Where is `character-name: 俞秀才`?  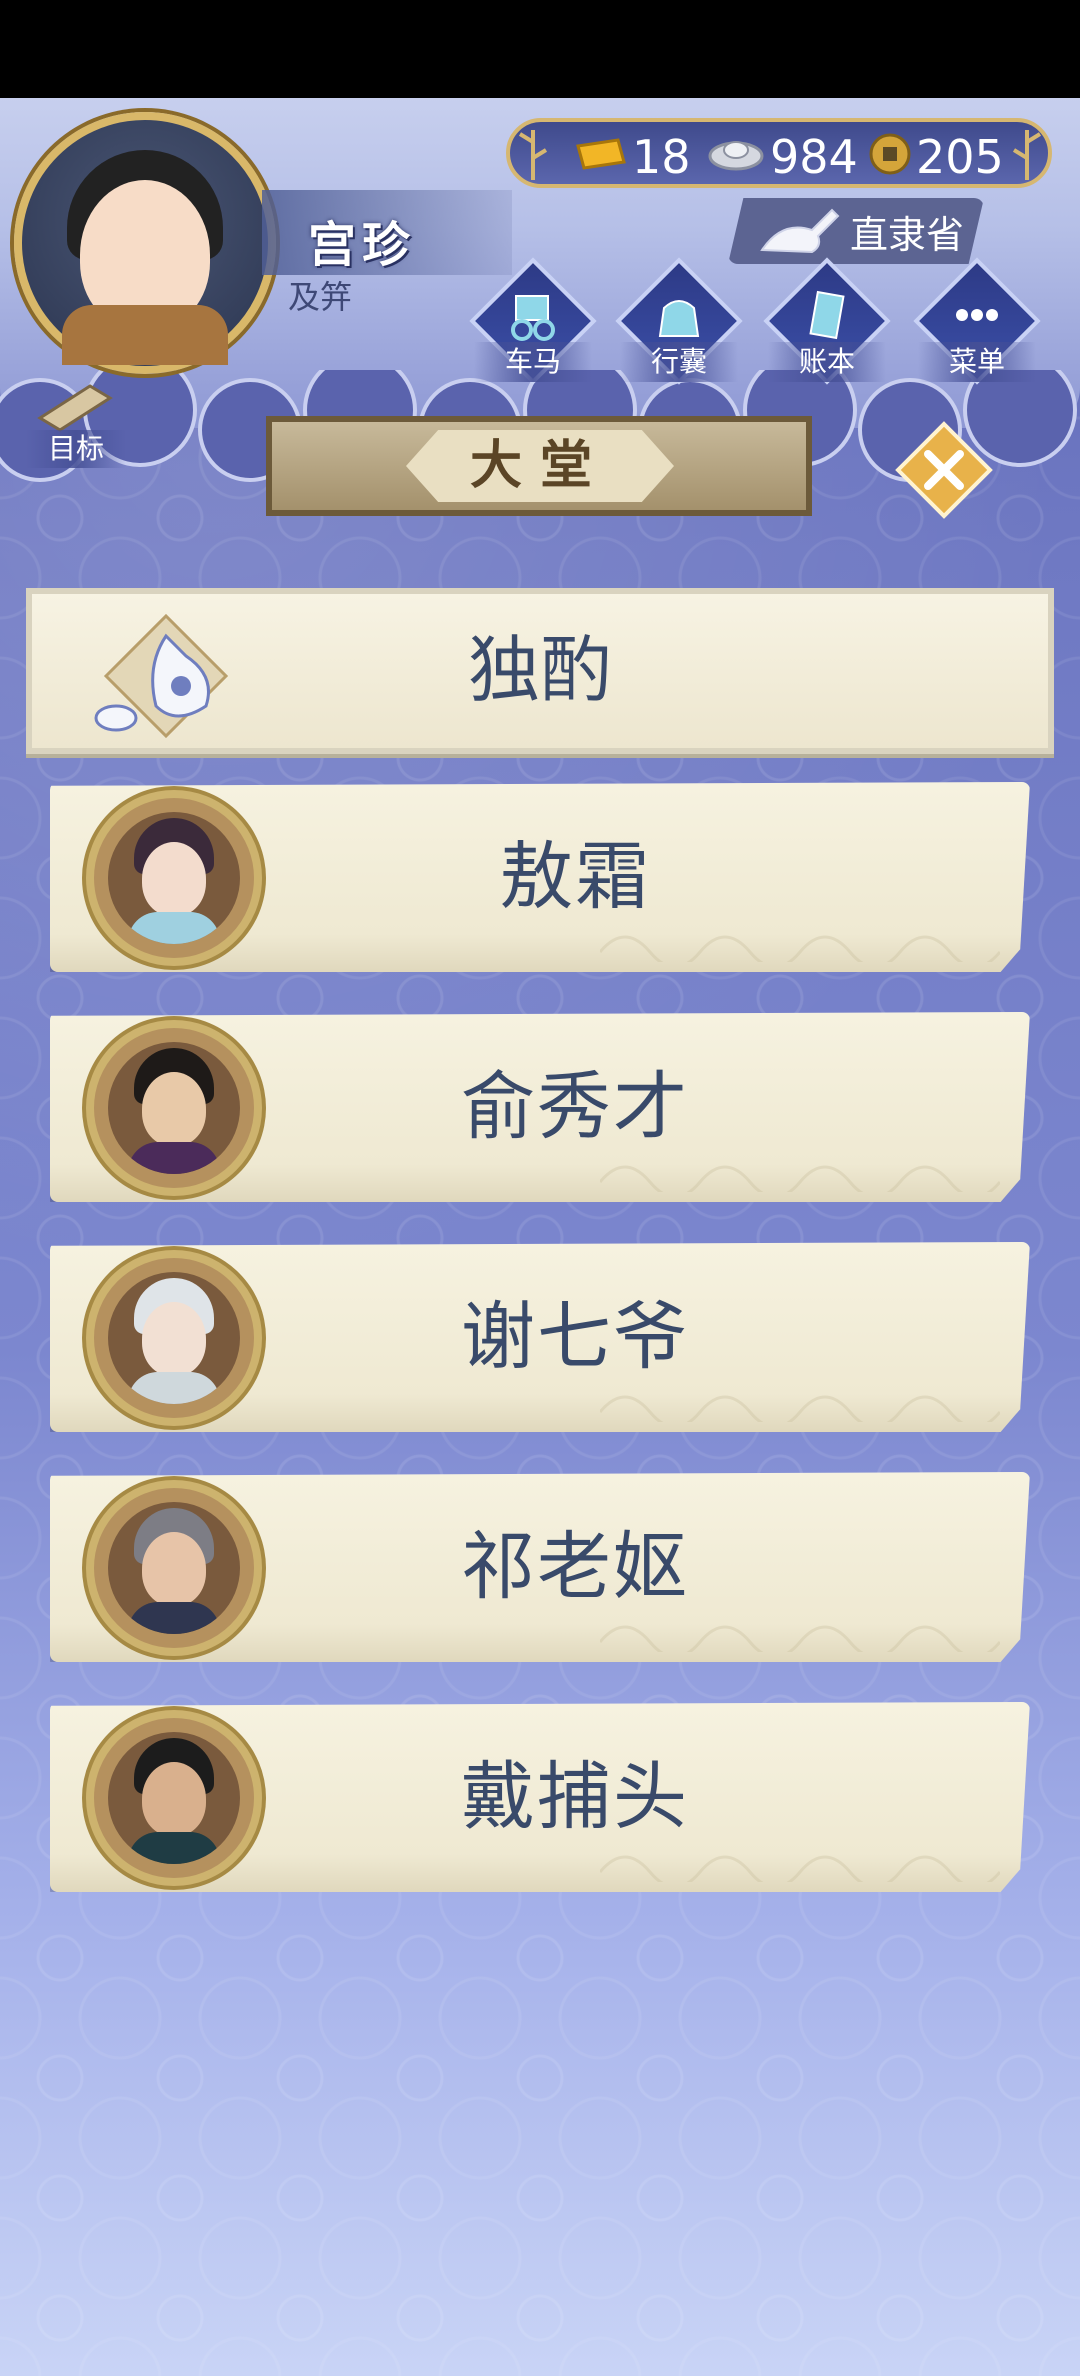
character-name: 俞秀才 is located at coordinates (575, 1107).